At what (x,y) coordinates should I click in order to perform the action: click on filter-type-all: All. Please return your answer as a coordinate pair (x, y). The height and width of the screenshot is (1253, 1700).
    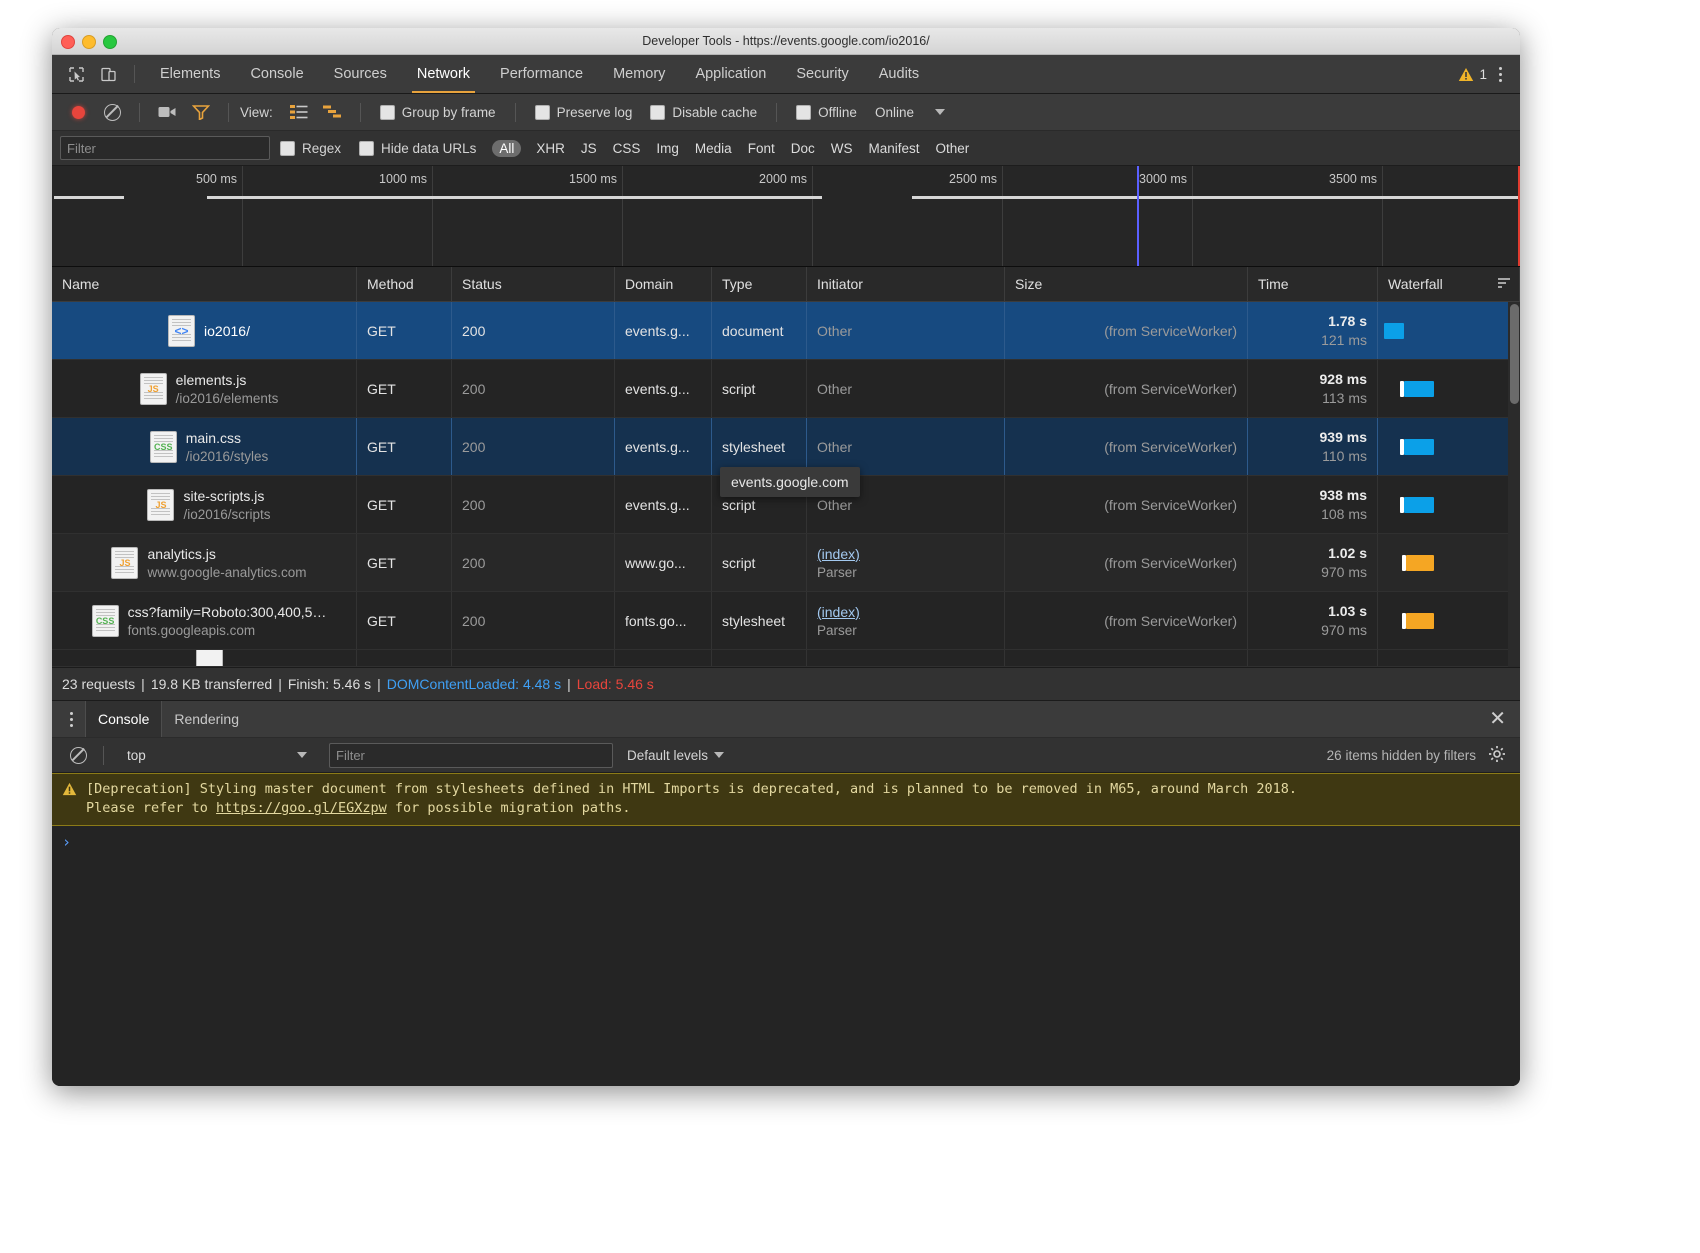
    Looking at the image, I should click on (507, 148).